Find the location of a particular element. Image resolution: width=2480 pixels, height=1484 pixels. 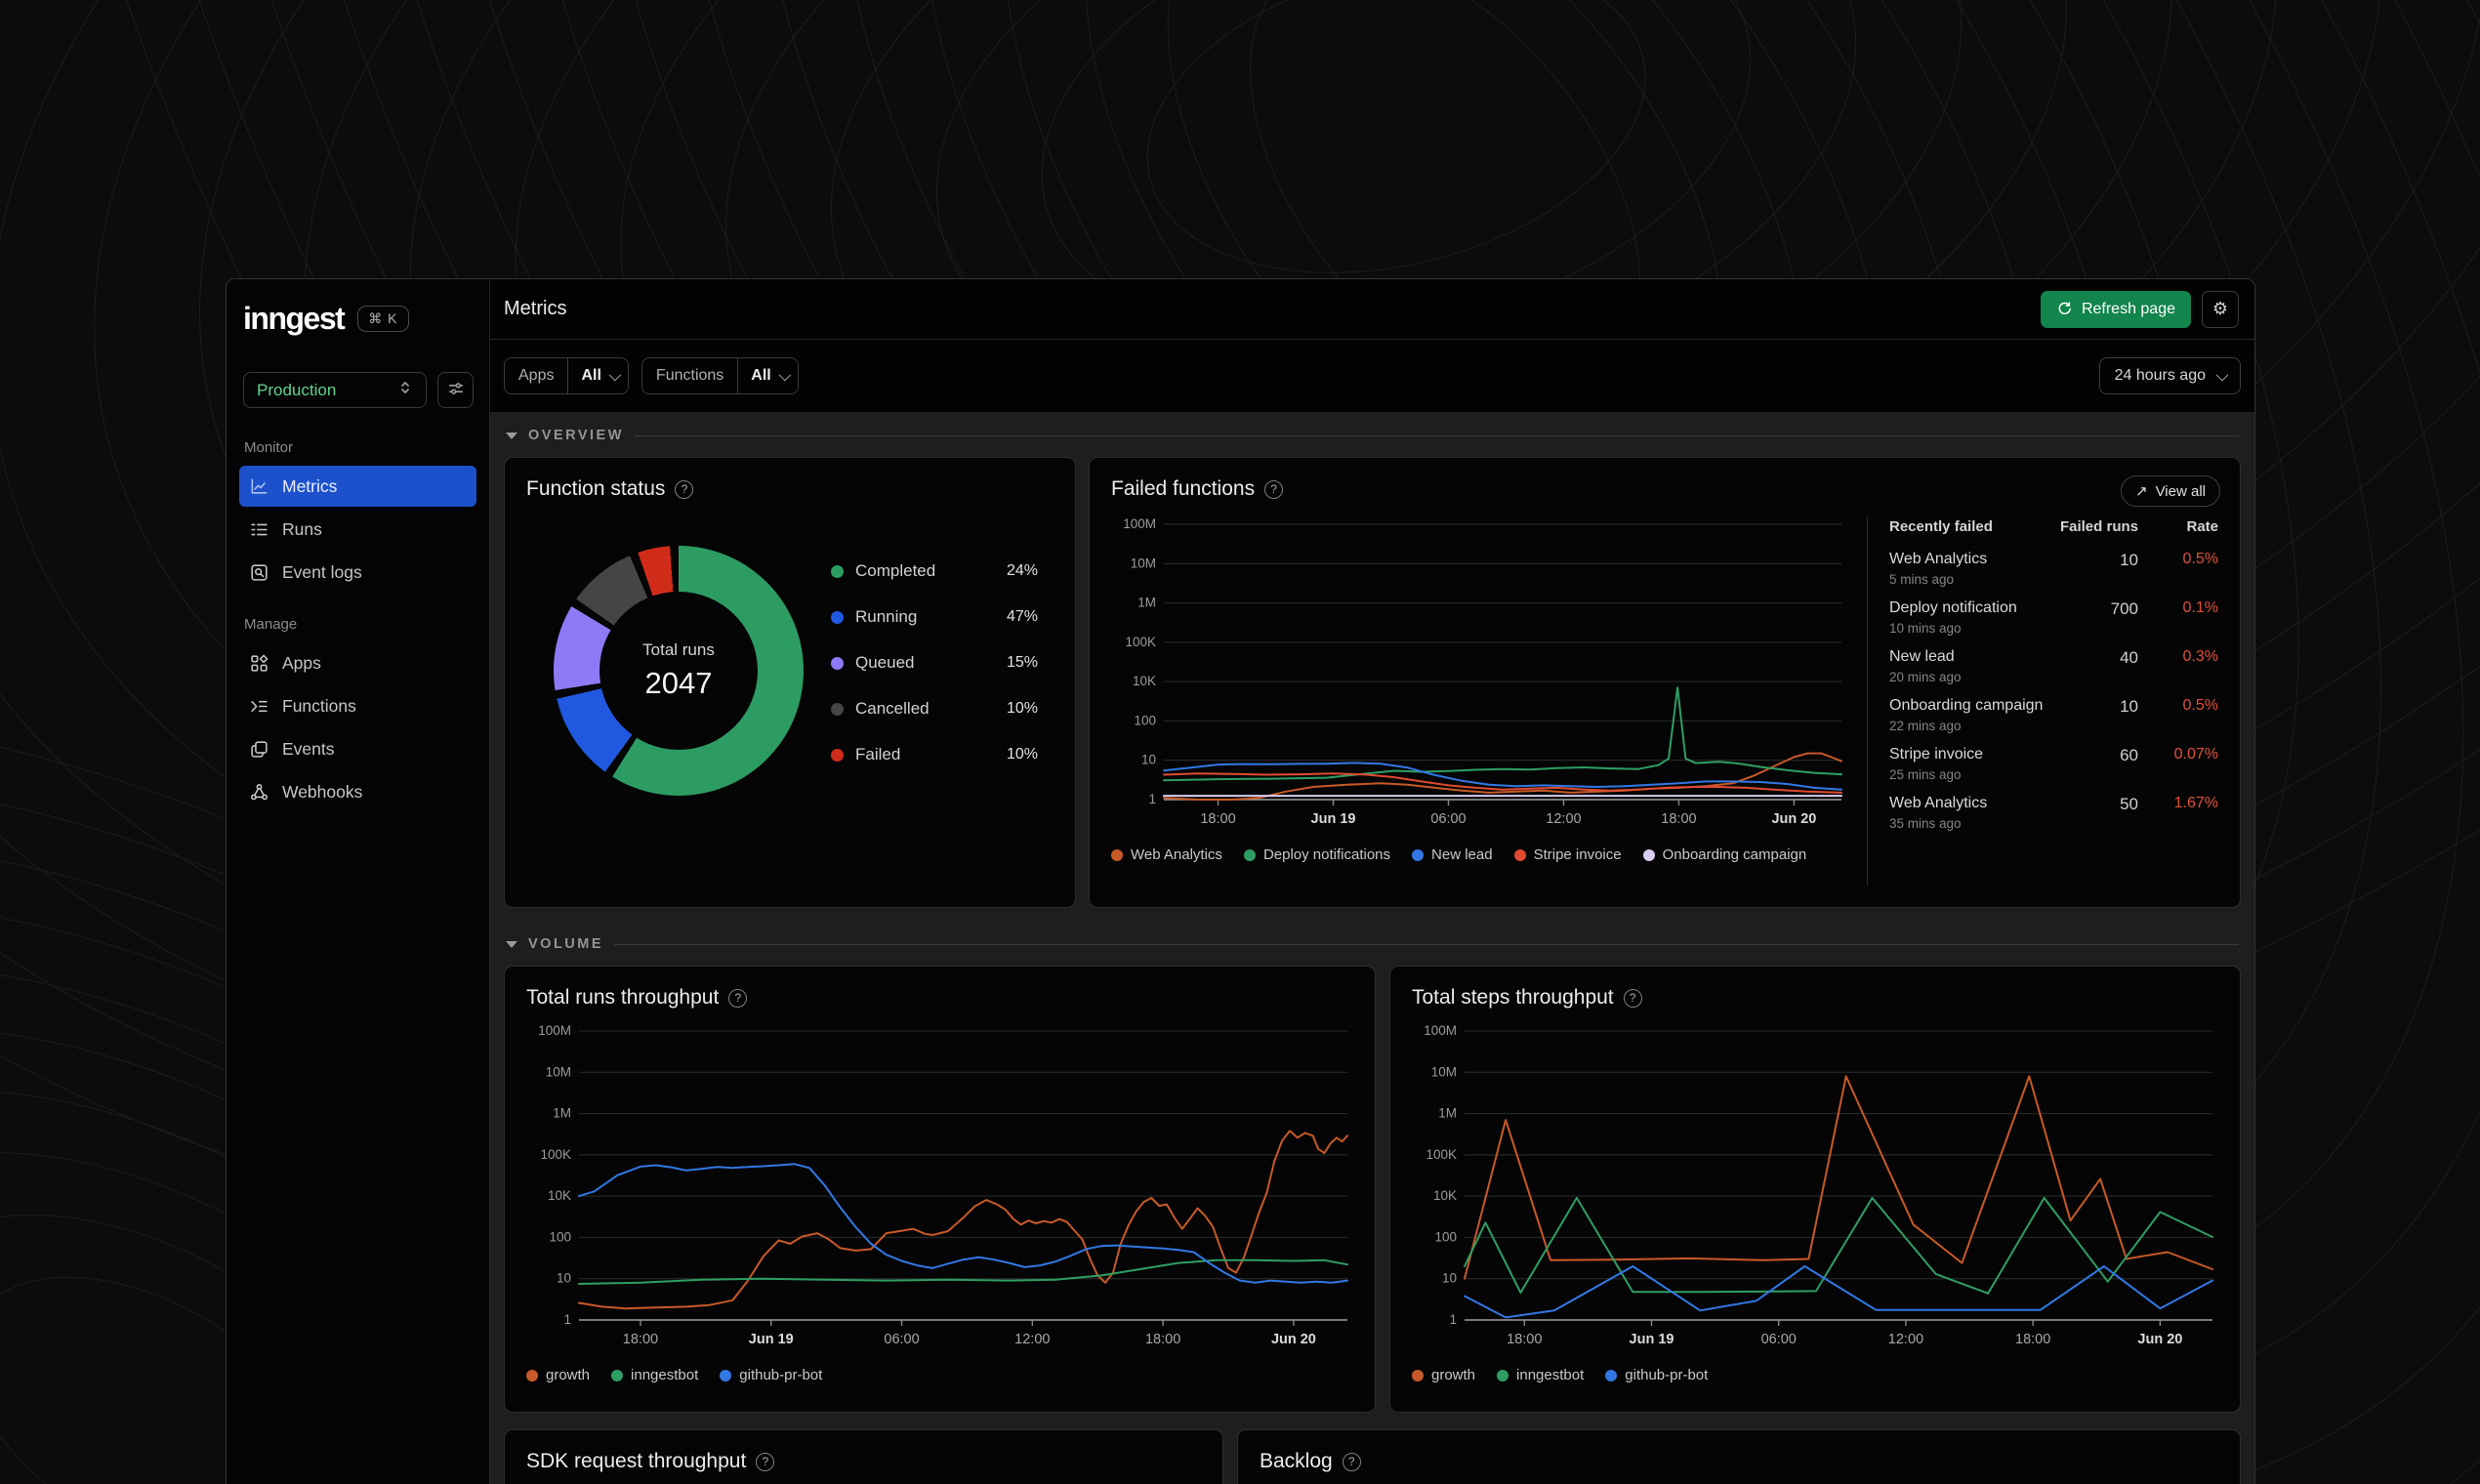

col-failed-runs: Failed runs is located at coordinates (2098, 527).